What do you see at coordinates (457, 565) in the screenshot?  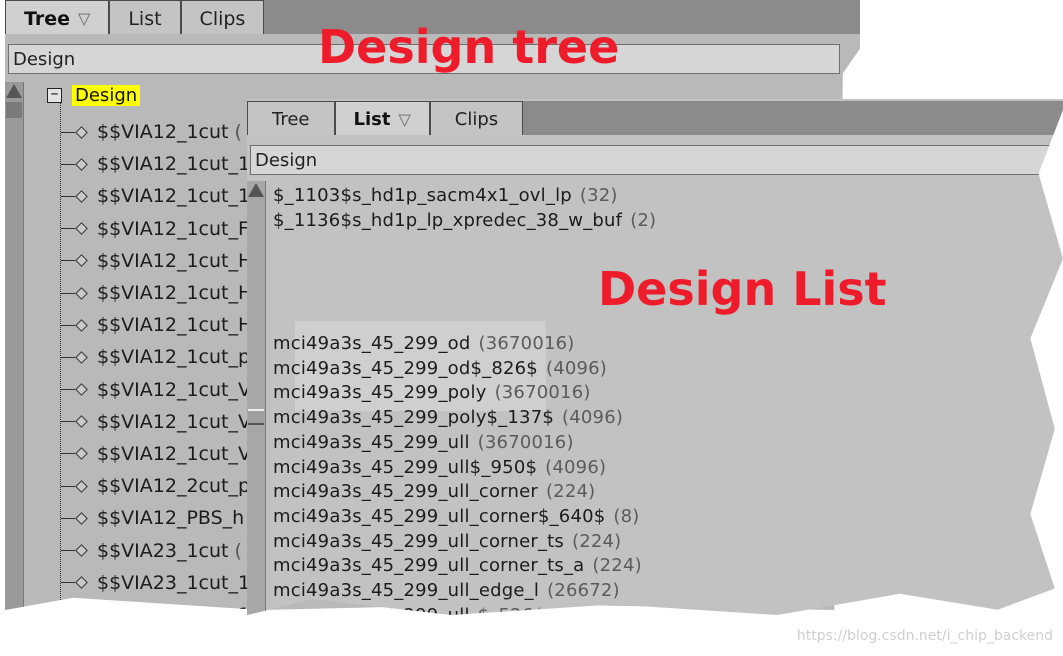 I see `list-item: mci49a3s_45_299_ull_corner_ts_a (224)` at bounding box center [457, 565].